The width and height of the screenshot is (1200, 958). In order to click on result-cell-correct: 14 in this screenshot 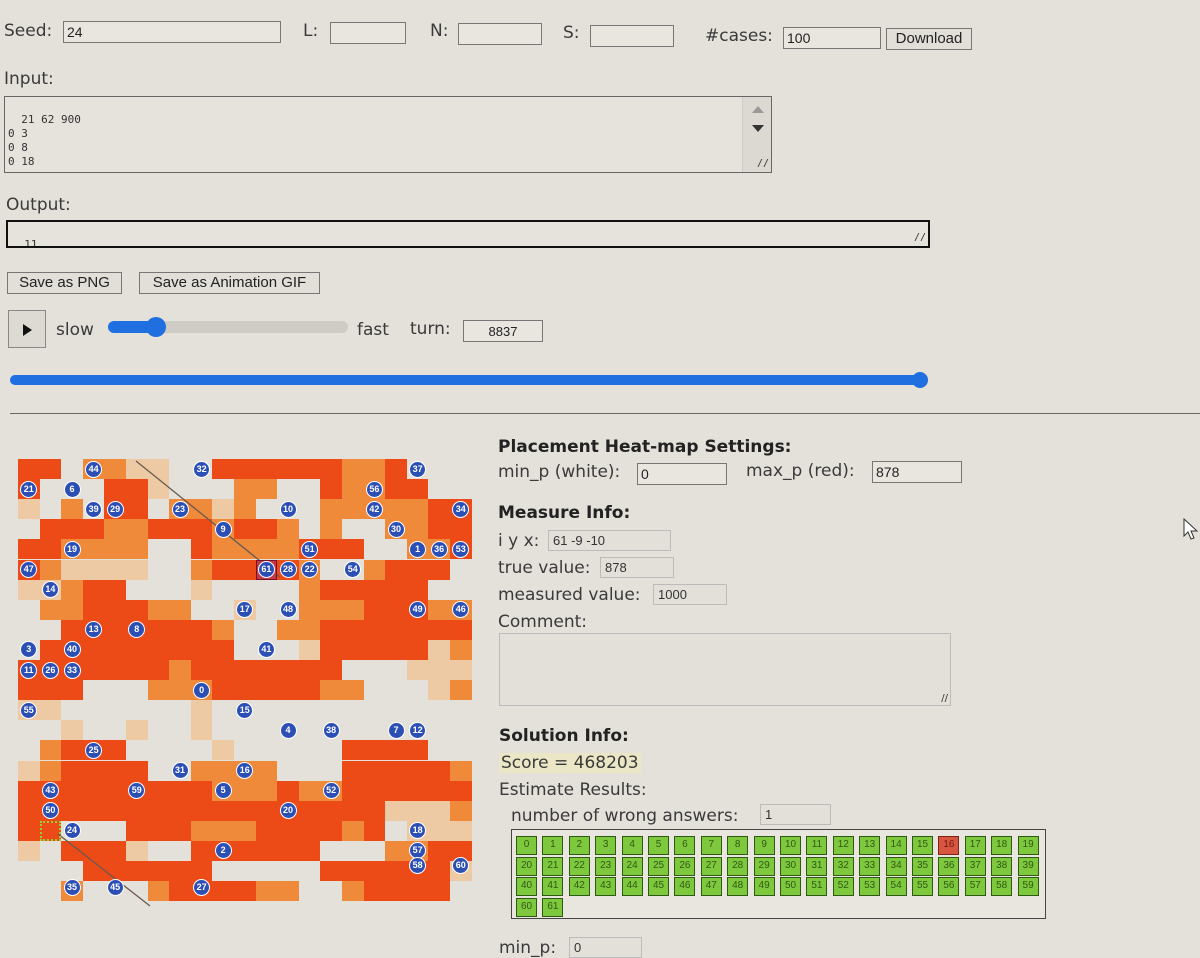, I will do `click(896, 845)`.